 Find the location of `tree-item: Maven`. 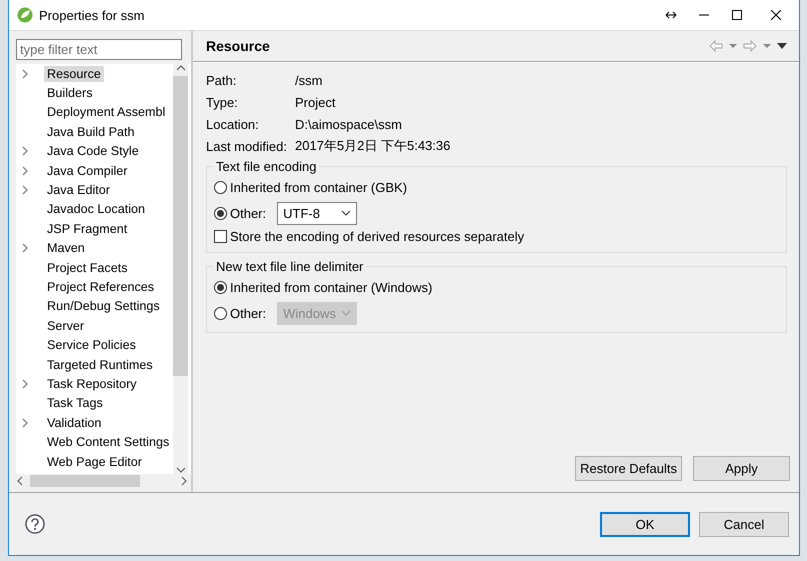

tree-item: Maven is located at coordinates (66, 248).